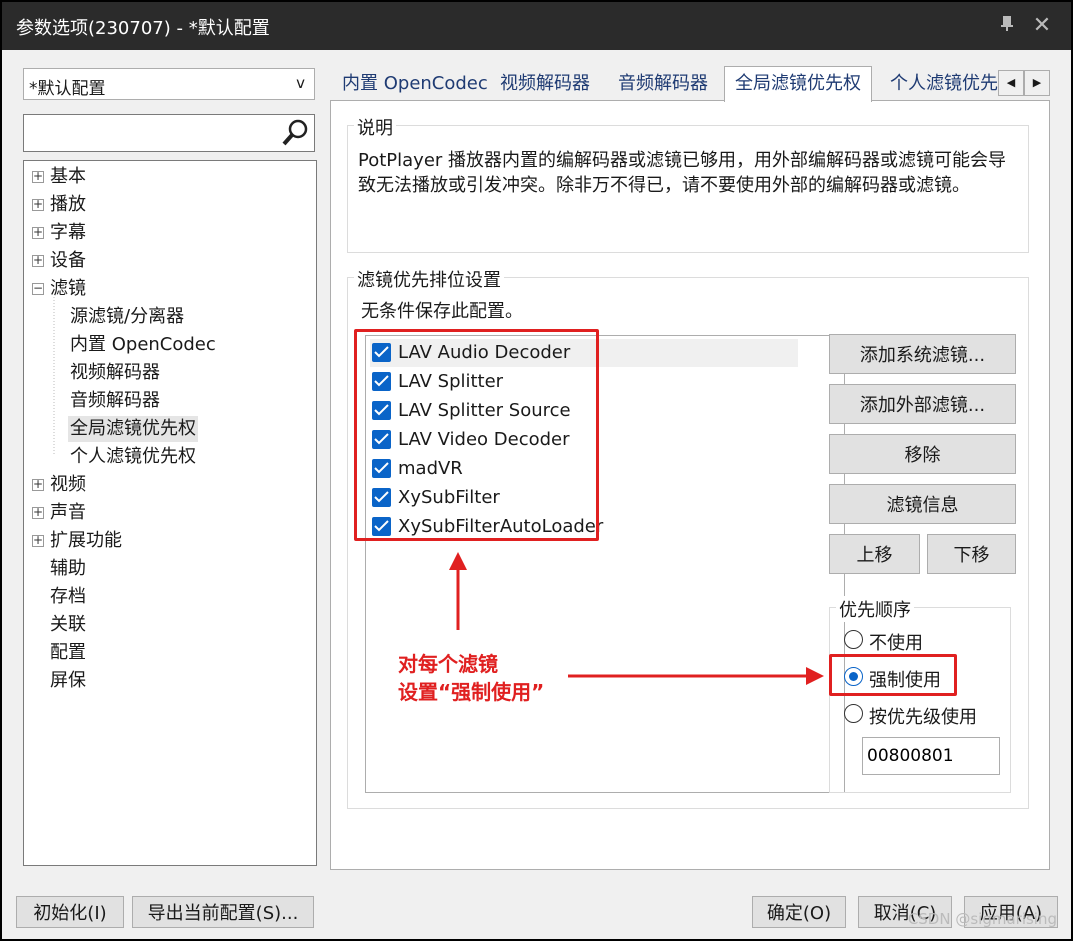  Describe the element at coordinates (636, 618) in the screenshot. I see `annotation-arrows` at that location.